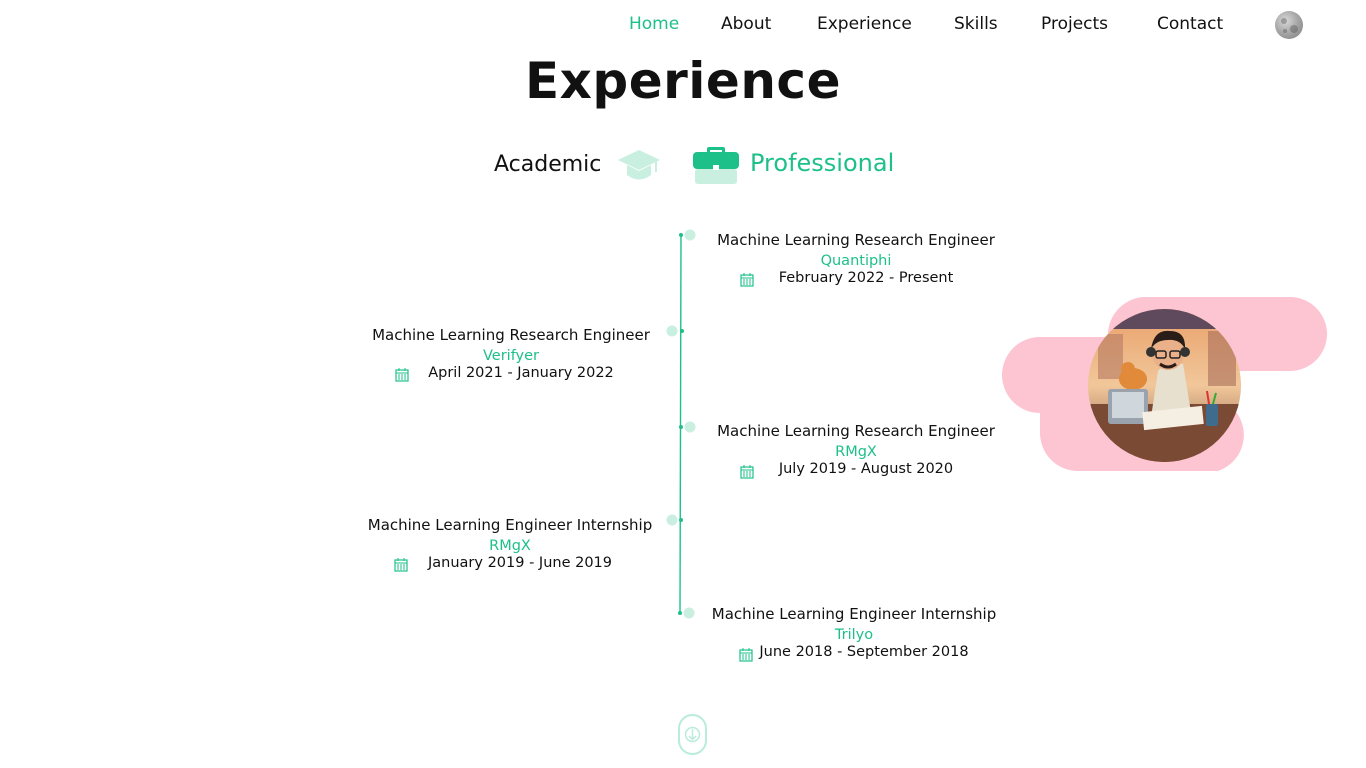  Describe the element at coordinates (1190, 24) in the screenshot. I see `nav-contact-link: Contact` at that location.